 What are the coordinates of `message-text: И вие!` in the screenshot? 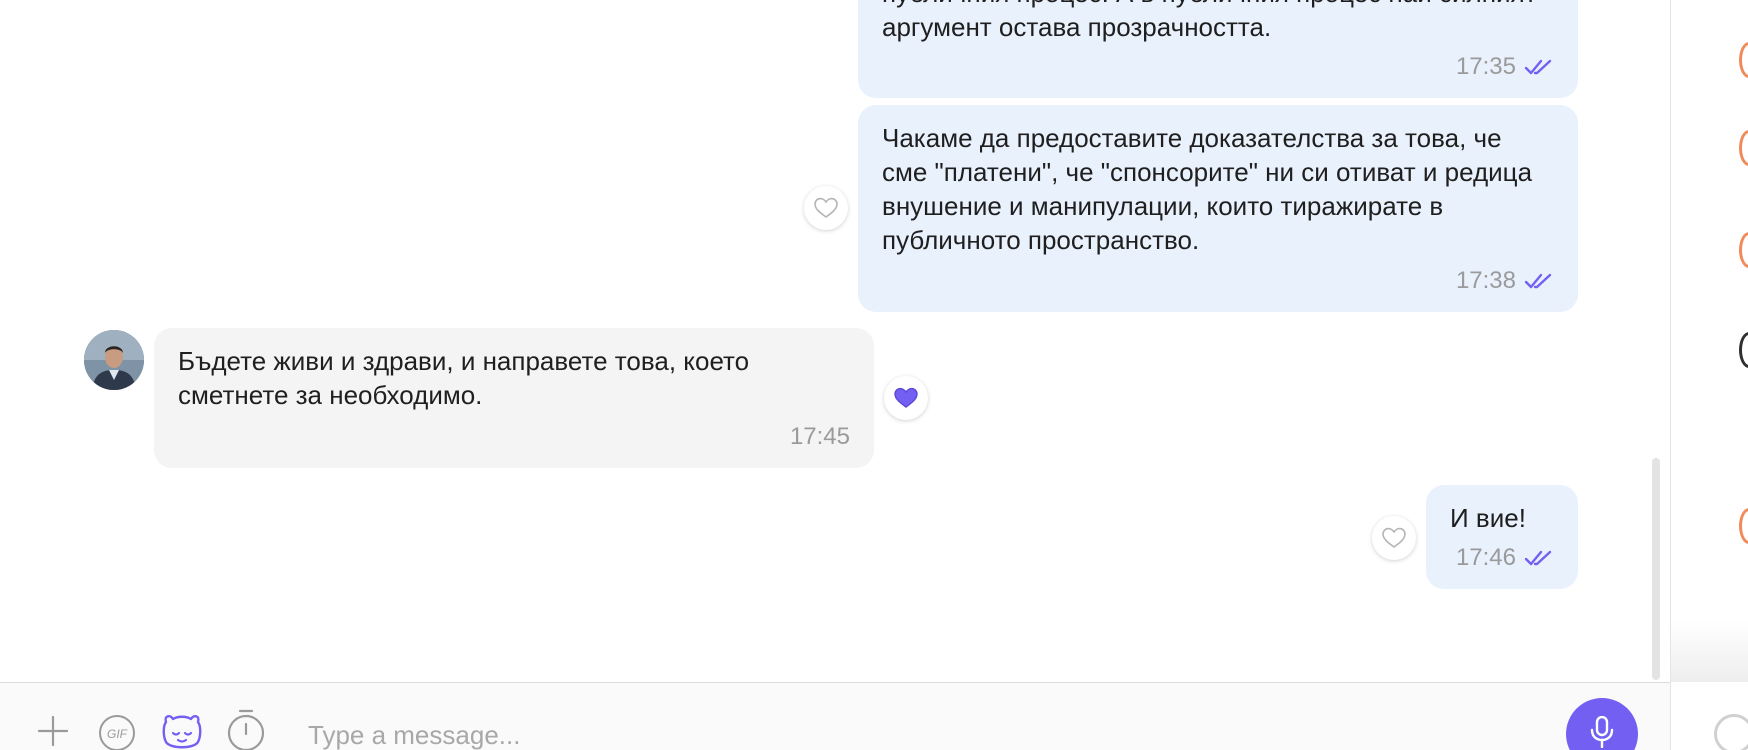 It's located at (1488, 518).